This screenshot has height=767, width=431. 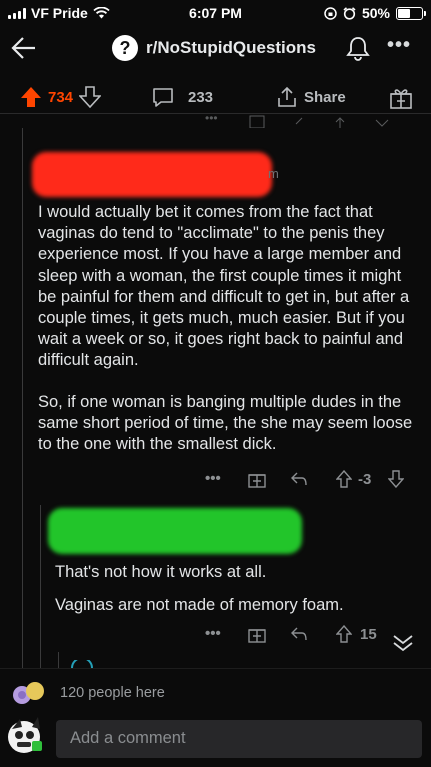 I want to click on presence-count: 120 people here, so click(x=112, y=693).